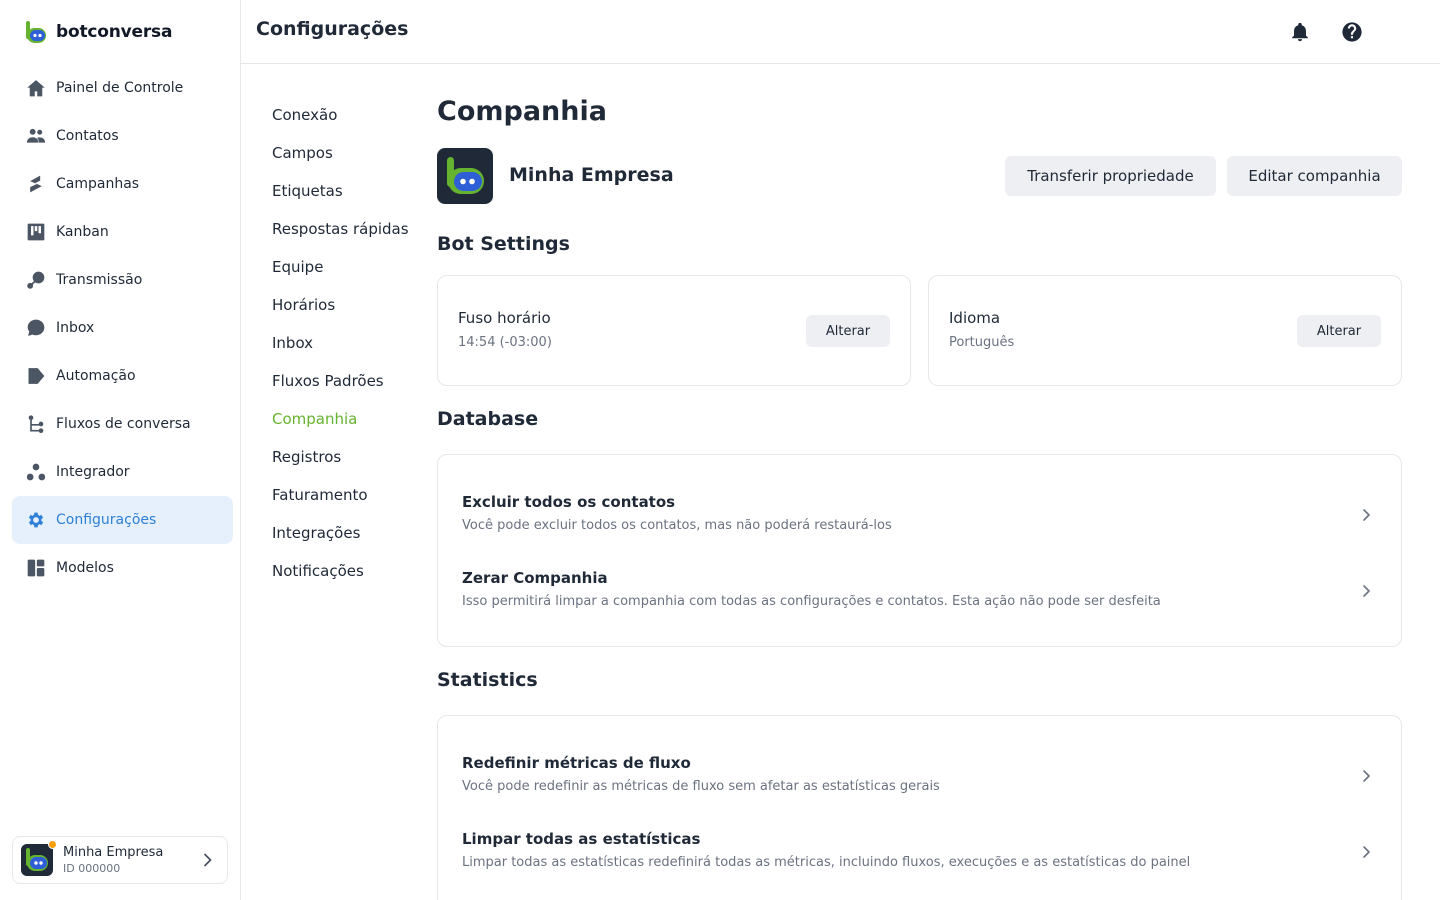 This screenshot has height=900, width=1440. Describe the element at coordinates (340, 267) in the screenshot. I see `submenu-item-equipe: Equipe` at that location.